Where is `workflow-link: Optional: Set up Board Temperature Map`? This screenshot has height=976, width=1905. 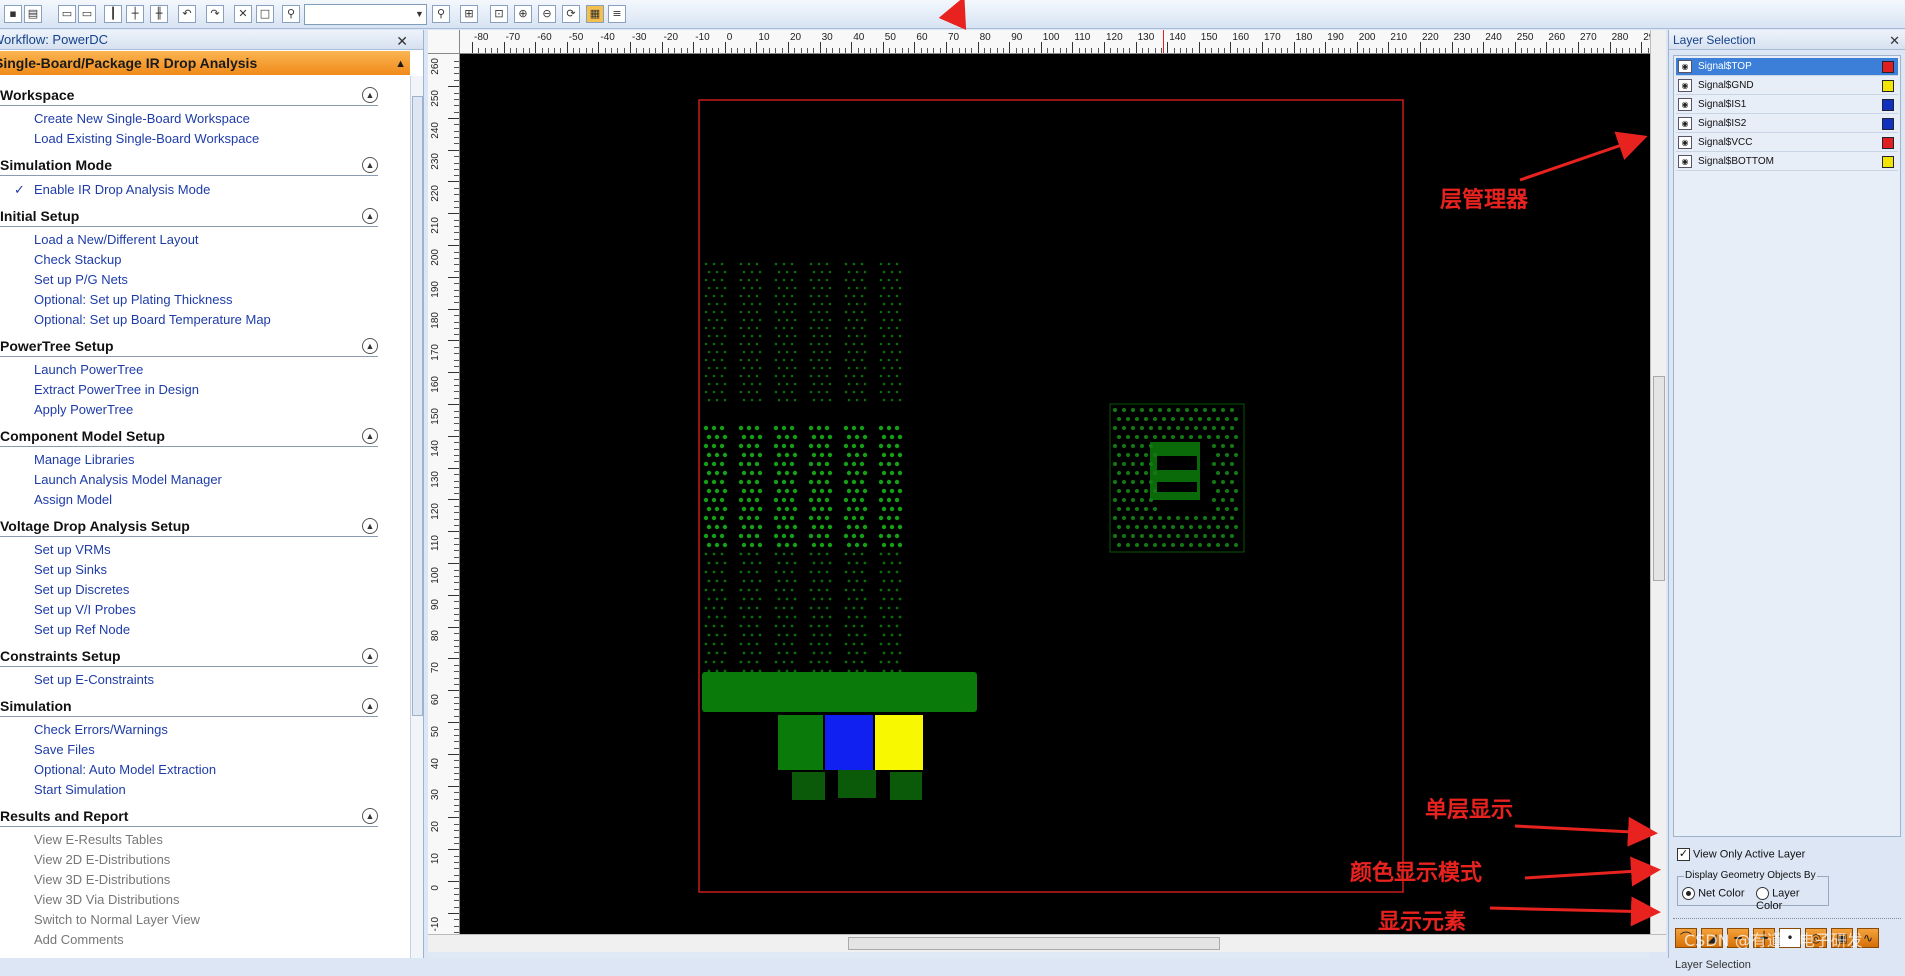
workflow-link: Optional: Set up Board Temperature Map is located at coordinates (152, 320).